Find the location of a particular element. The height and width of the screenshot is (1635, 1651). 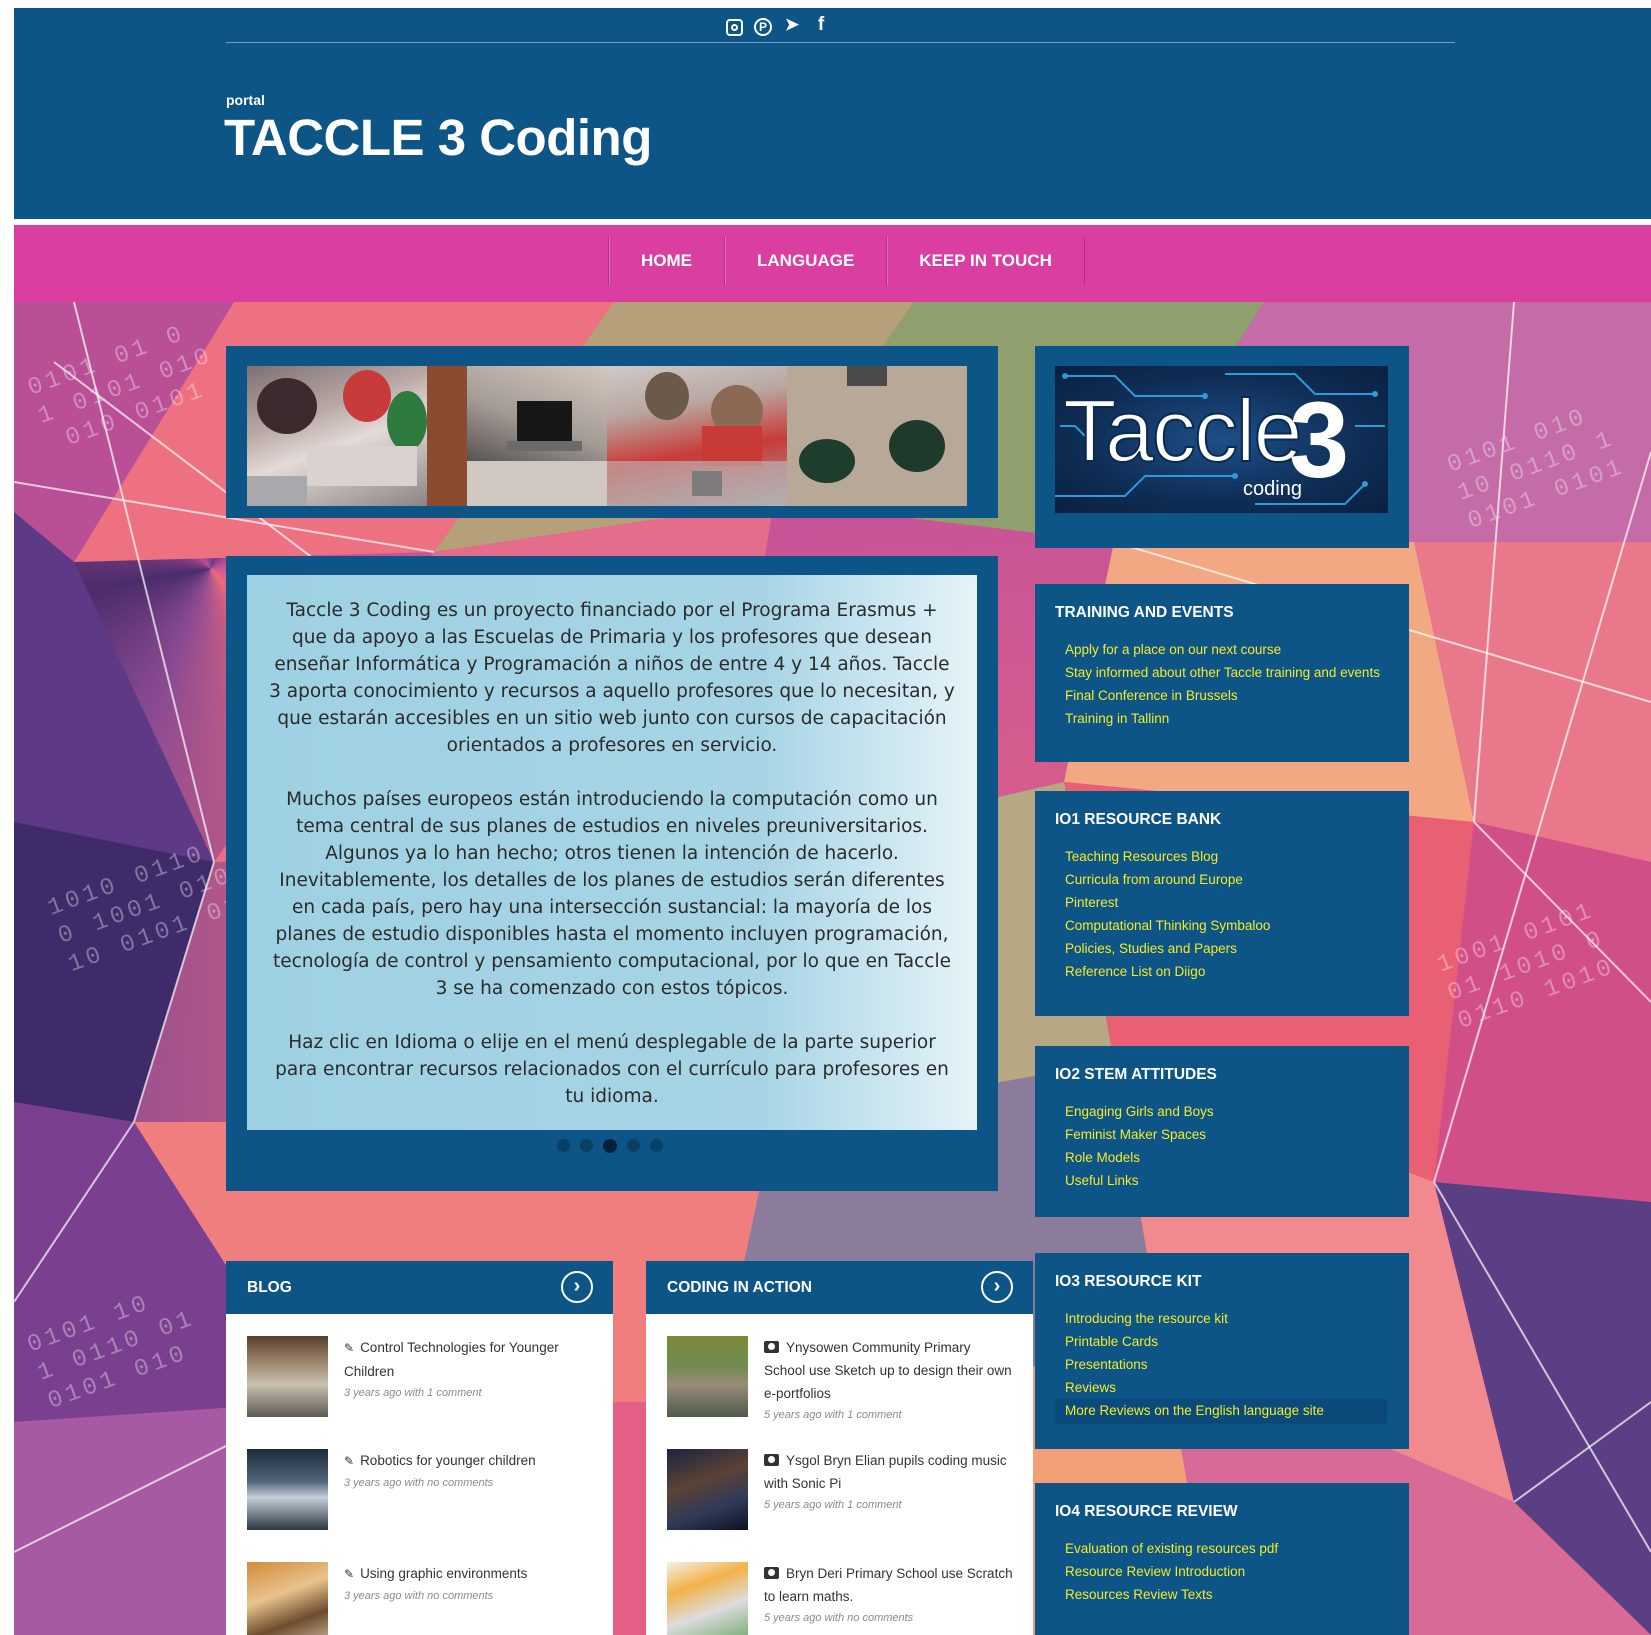

widget-title: TRAINING AND EVENTS is located at coordinates (1144, 612).